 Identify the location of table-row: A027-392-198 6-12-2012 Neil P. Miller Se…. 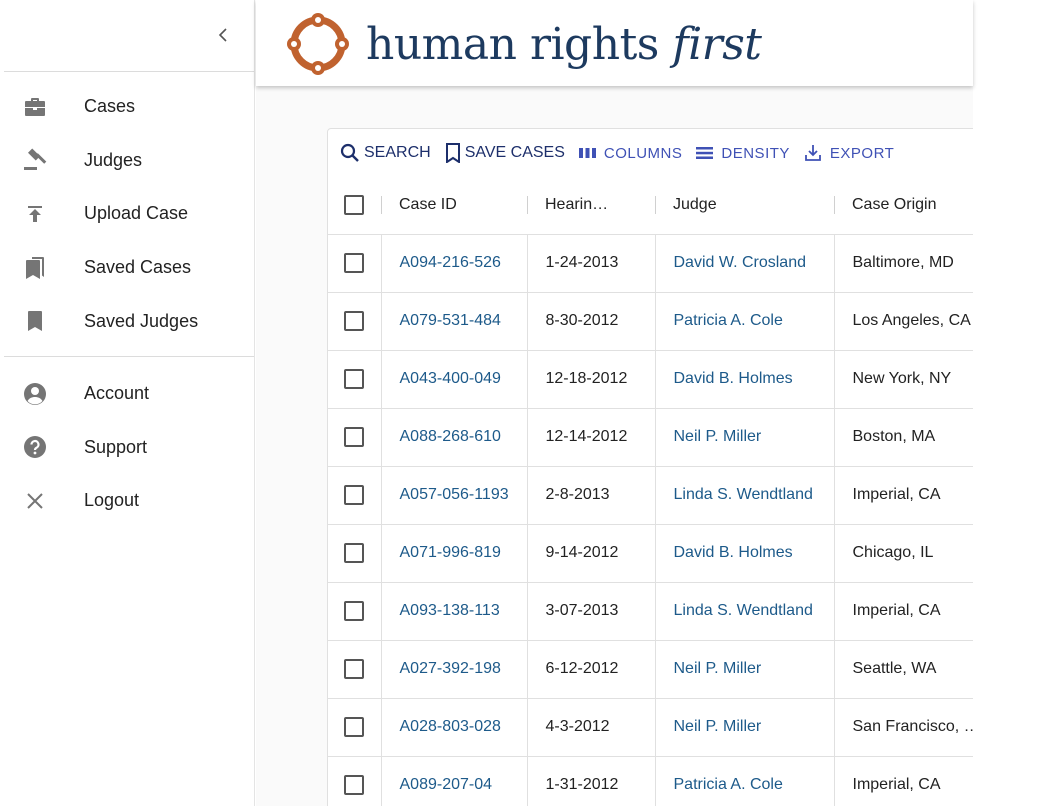
(650, 669).